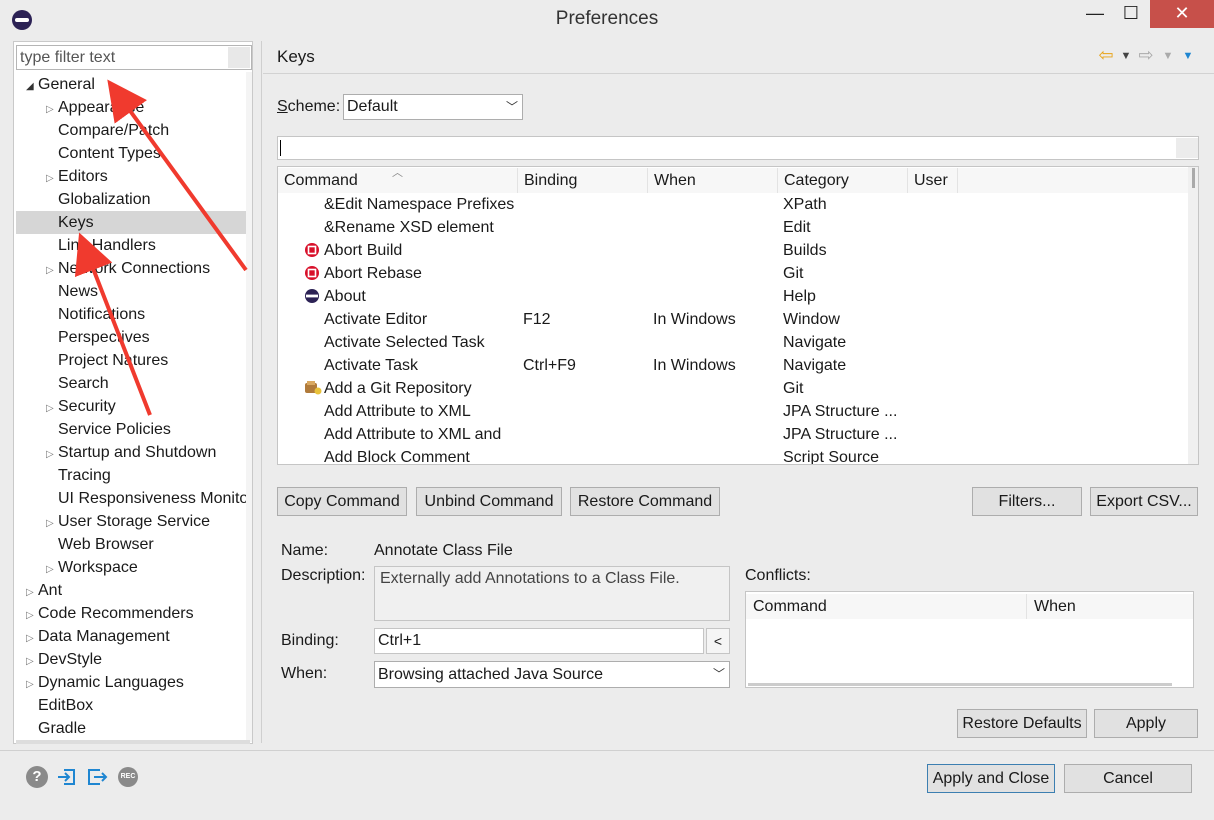 This screenshot has height=820, width=1214. I want to click on record-icon: REC, so click(128, 777).